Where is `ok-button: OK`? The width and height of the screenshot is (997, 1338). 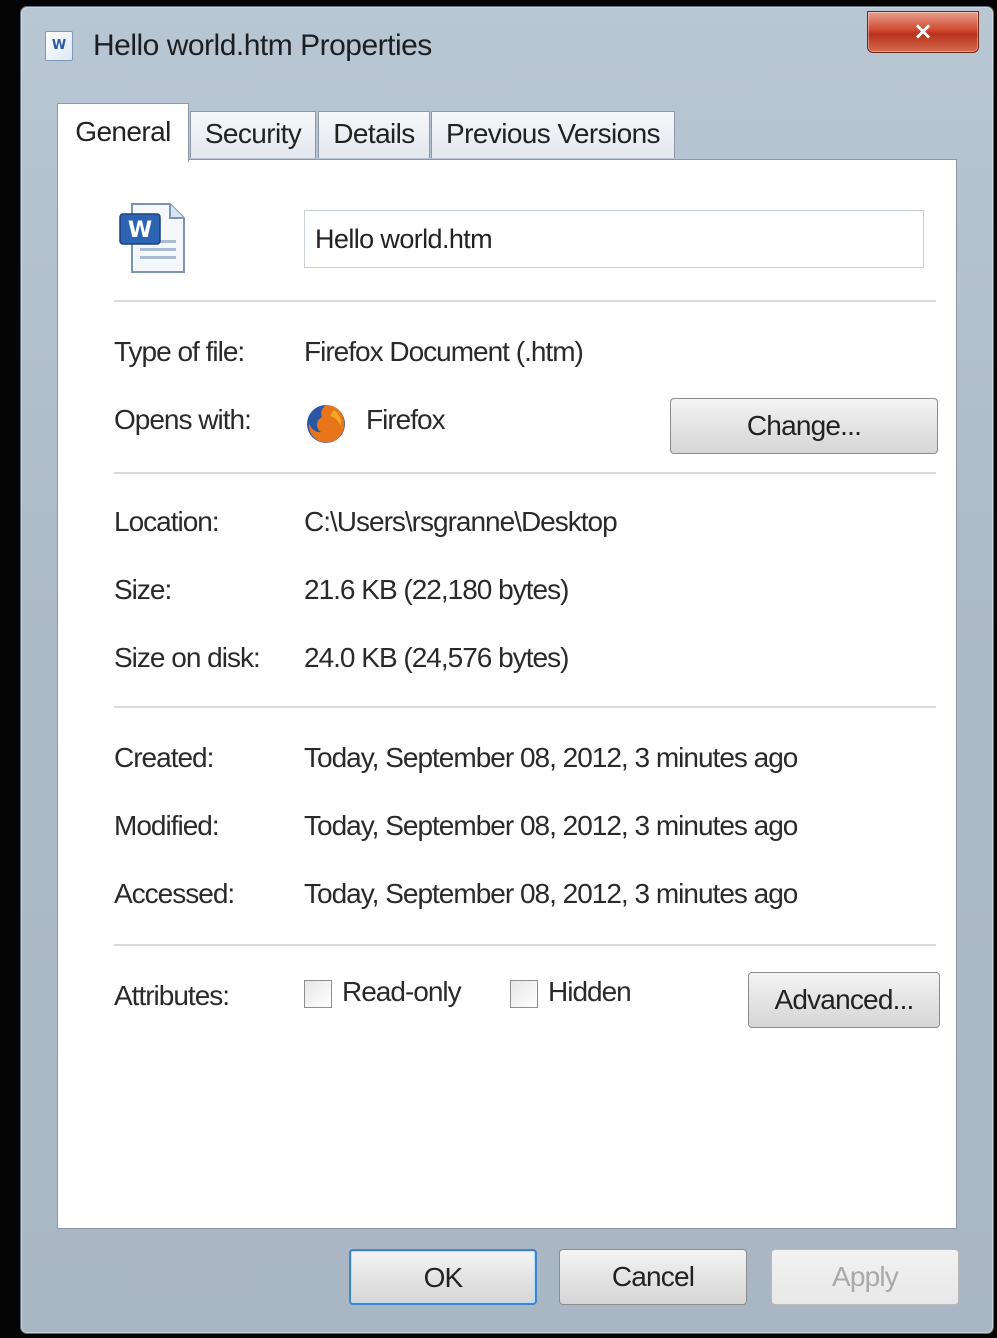
ok-button: OK is located at coordinates (443, 1277).